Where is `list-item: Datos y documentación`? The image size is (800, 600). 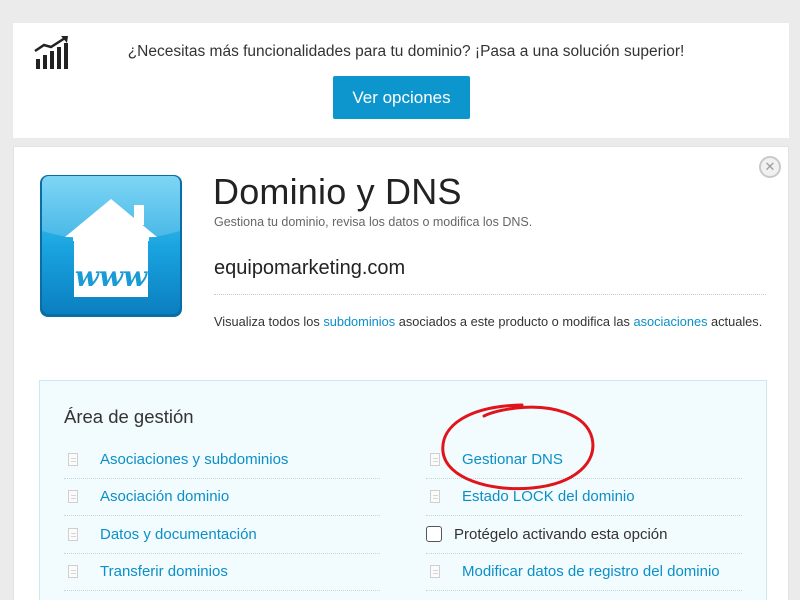 list-item: Datos y documentación is located at coordinates (222, 535).